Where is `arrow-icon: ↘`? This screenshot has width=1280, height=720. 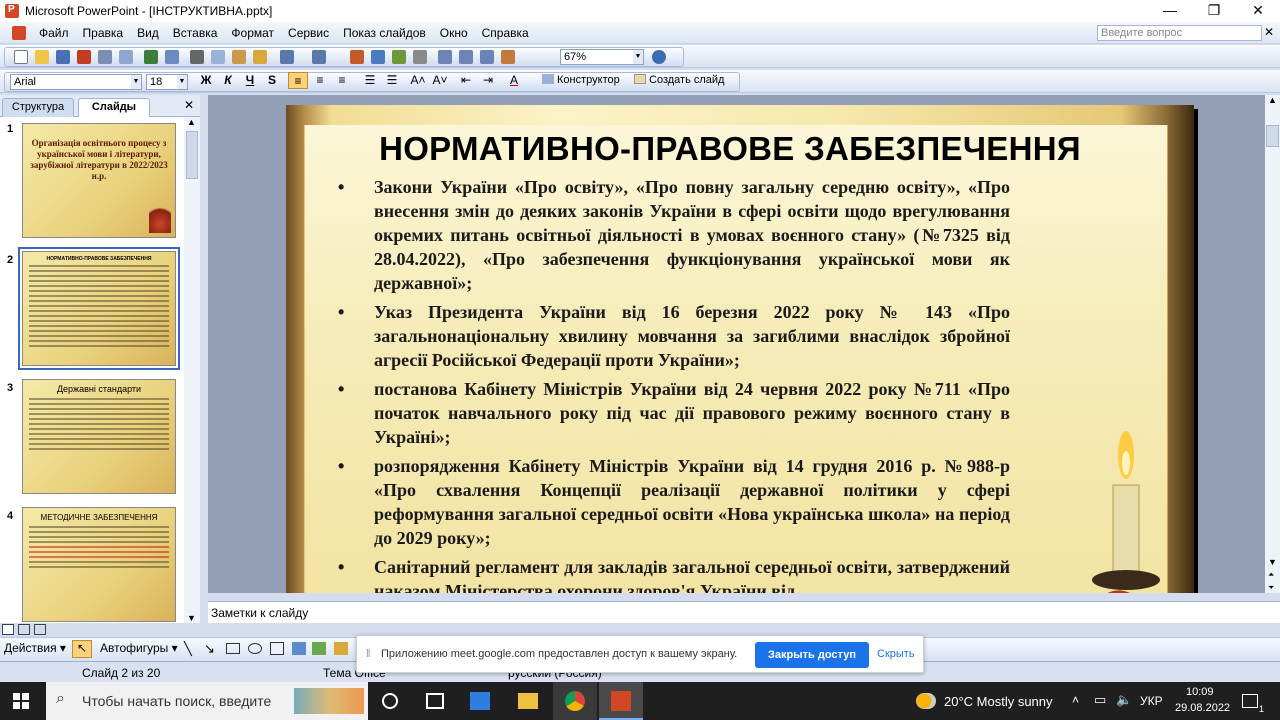 arrow-icon: ↘ is located at coordinates (209, 649).